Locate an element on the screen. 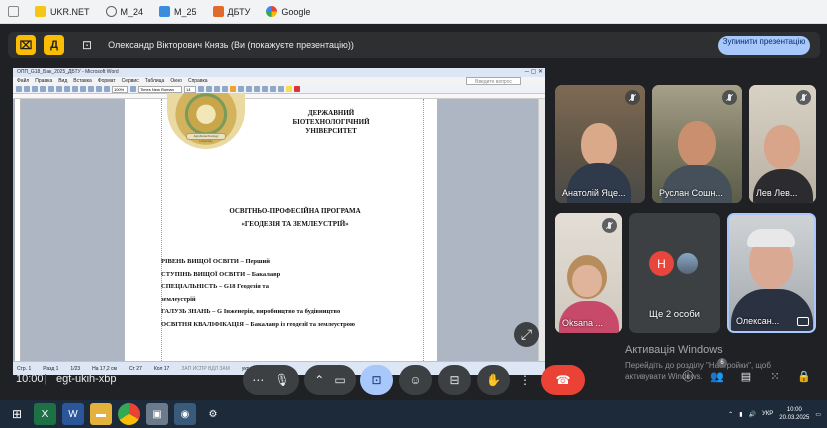 The image size is (827, 428). menu-view: Вид is located at coordinates (62, 81).